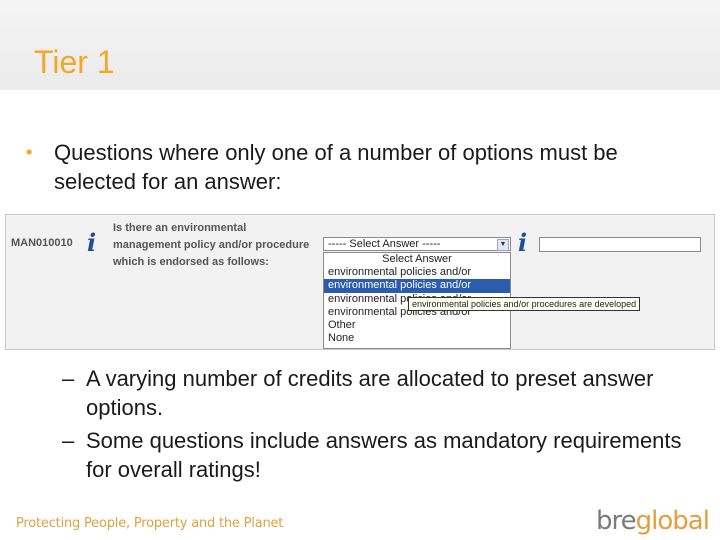  I want to click on answer-select-value: ----- Select Answer -----, so click(384, 244).